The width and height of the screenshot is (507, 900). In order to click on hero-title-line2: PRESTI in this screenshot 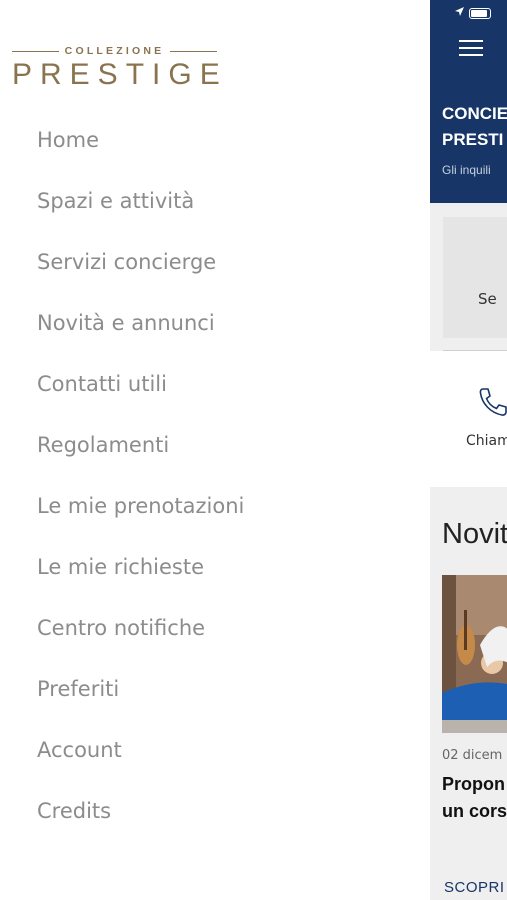, I will do `click(473, 139)`.